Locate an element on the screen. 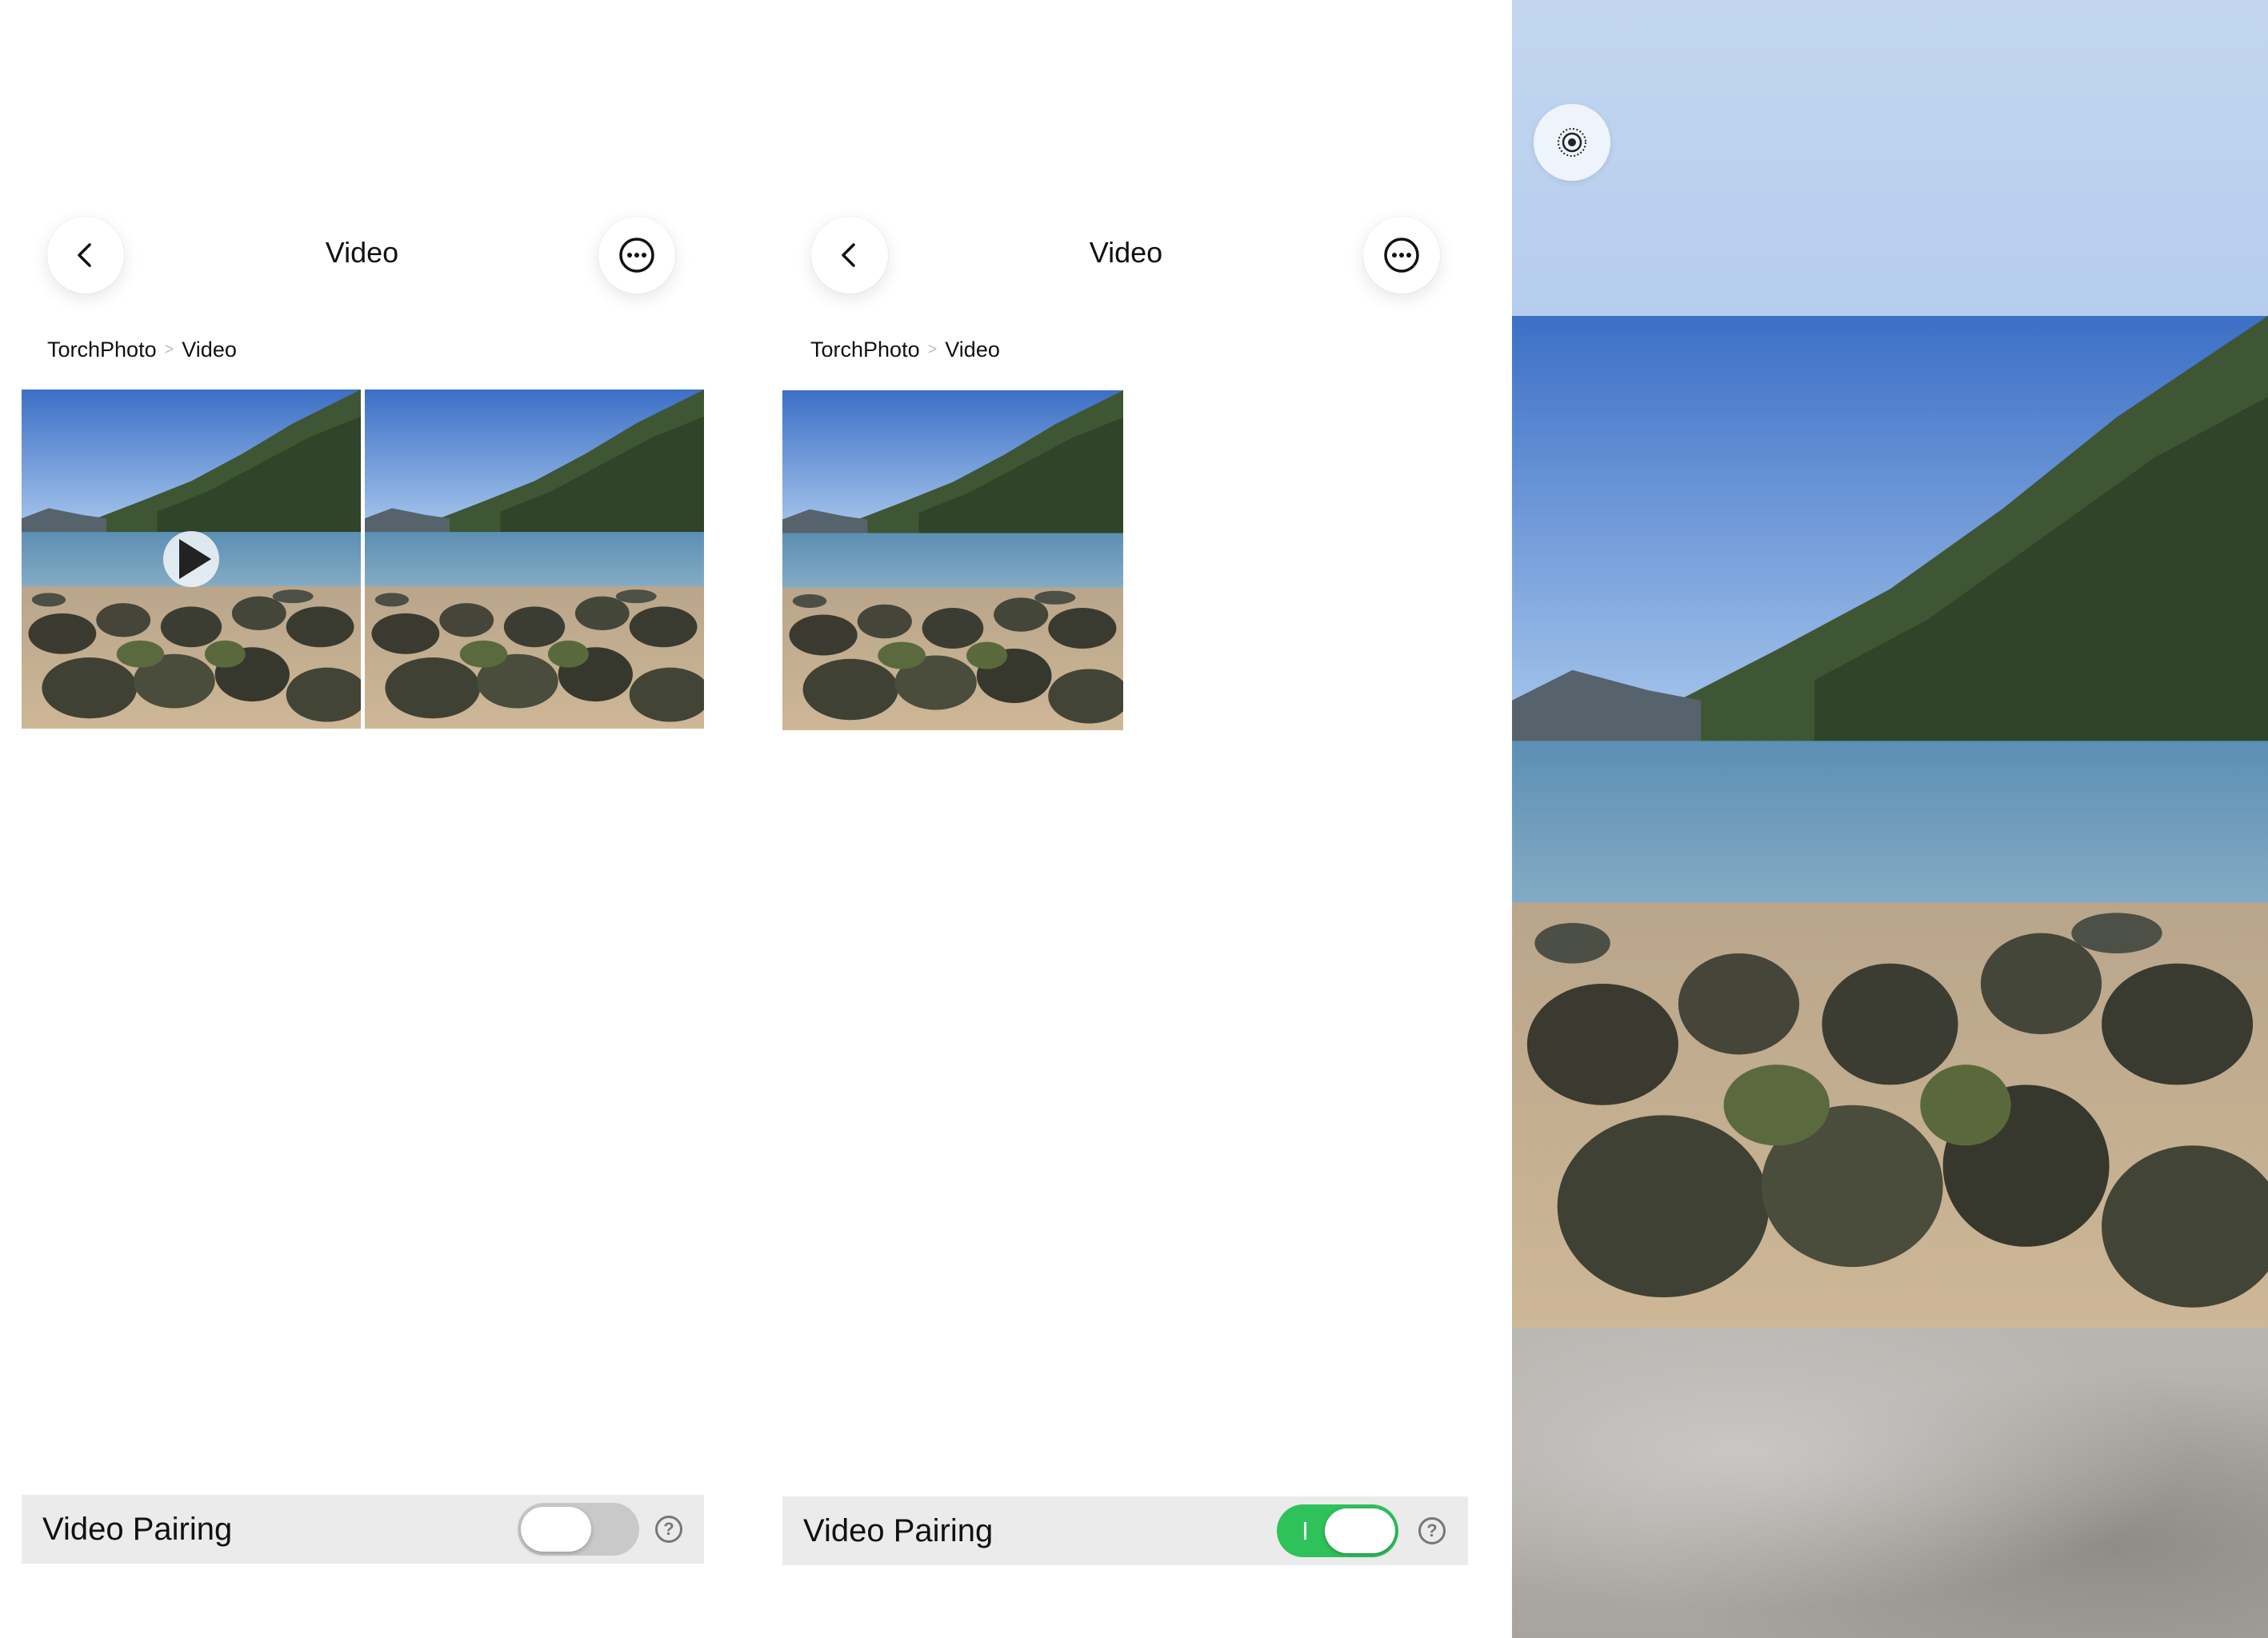 The image size is (2268, 1638). live-photo-icon is located at coordinates (1572, 142).